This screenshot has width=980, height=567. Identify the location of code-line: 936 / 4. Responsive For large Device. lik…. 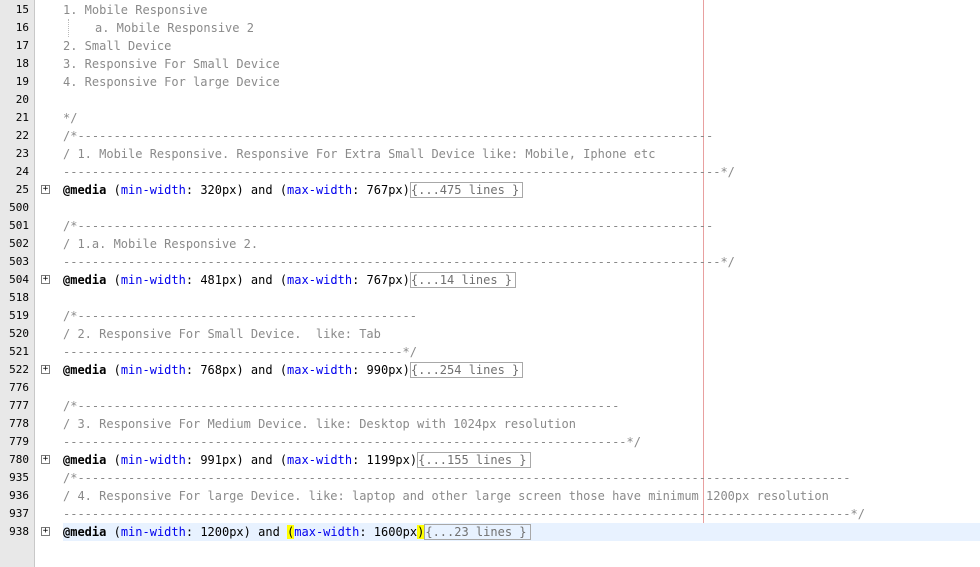
(490, 496).